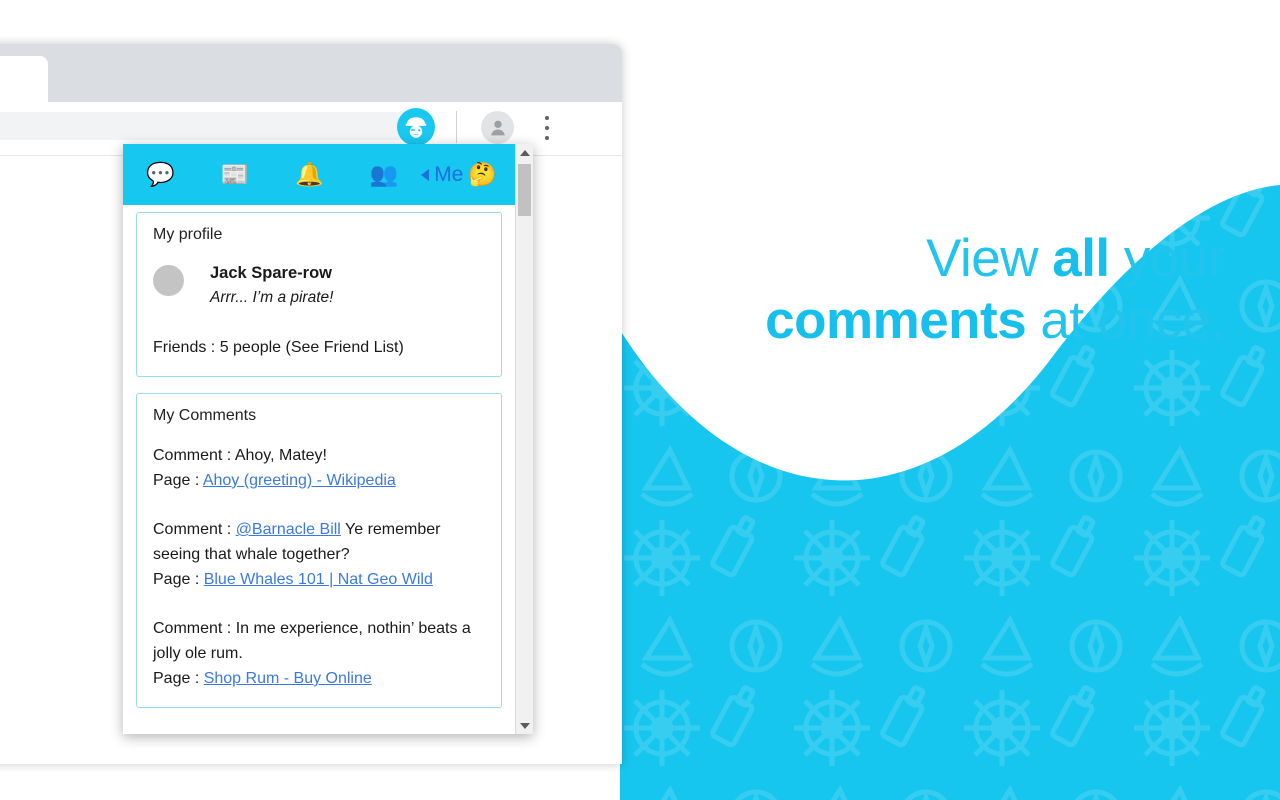 The width and height of the screenshot is (1280, 800). I want to click on pirate-face-icon, so click(416, 127).